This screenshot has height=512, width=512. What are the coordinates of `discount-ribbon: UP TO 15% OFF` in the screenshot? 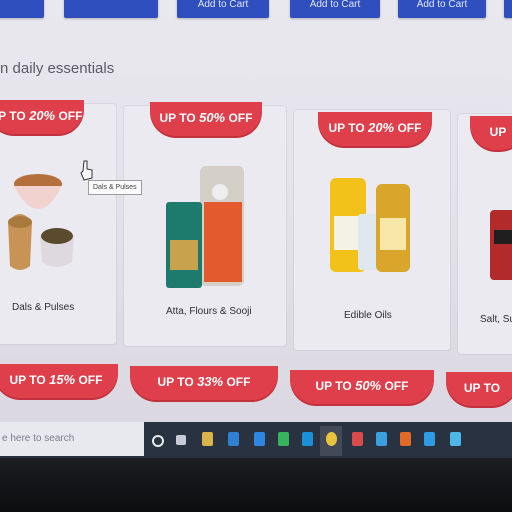 It's located at (59, 381).